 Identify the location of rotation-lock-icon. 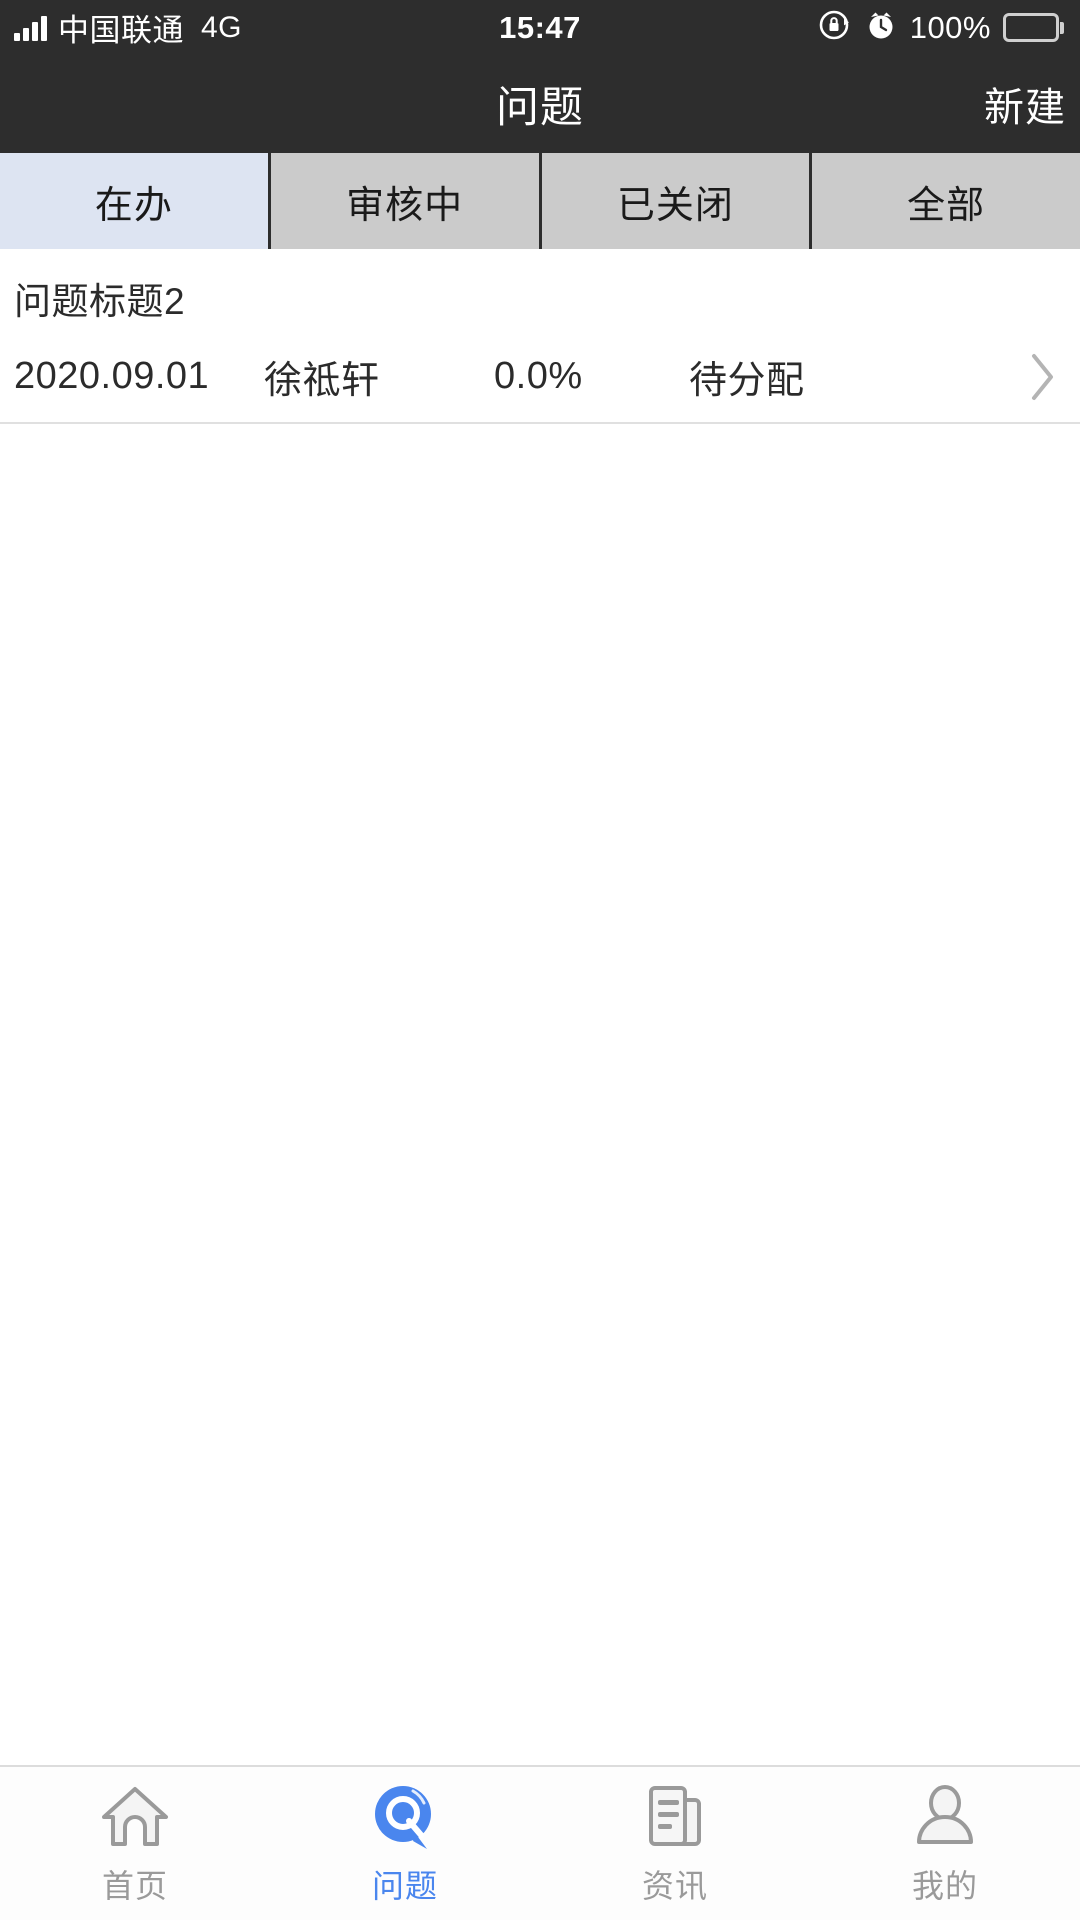
(835, 27).